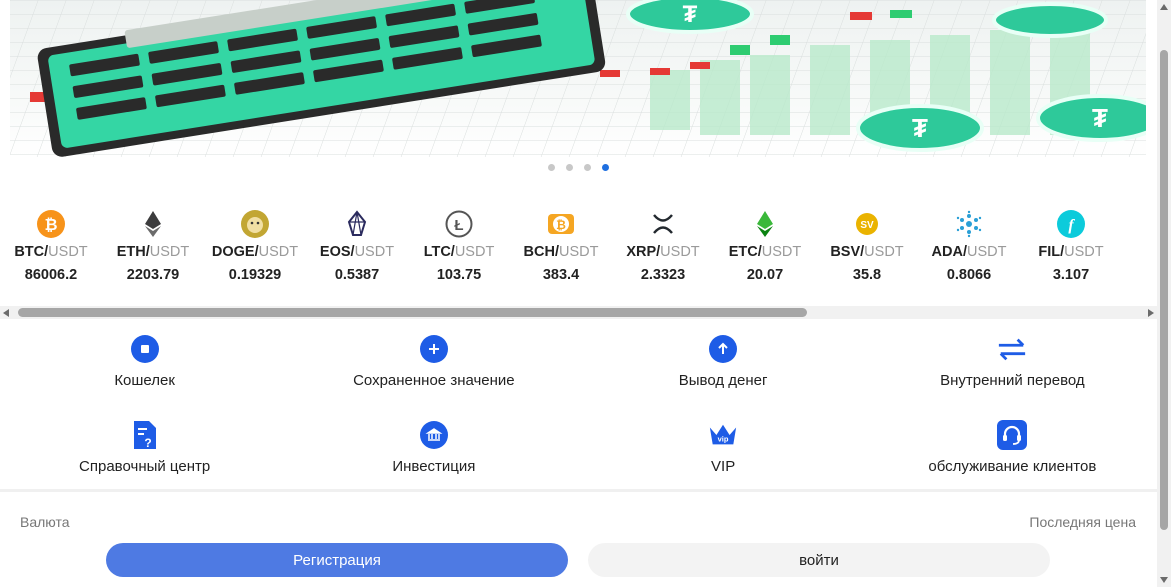 Image resolution: width=1171 pixels, height=587 pixels. Describe the element at coordinates (1071, 275) in the screenshot. I see `ticker-price: 3.107` at that location.